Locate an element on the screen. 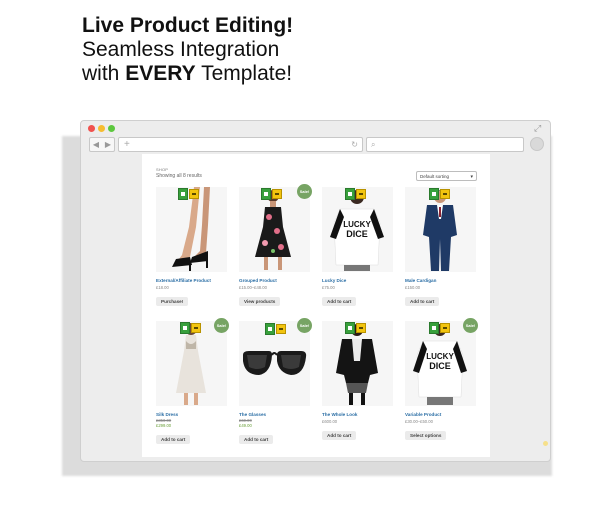 This screenshot has height=512, width=616. reload-icon: ↻ is located at coordinates (354, 144).